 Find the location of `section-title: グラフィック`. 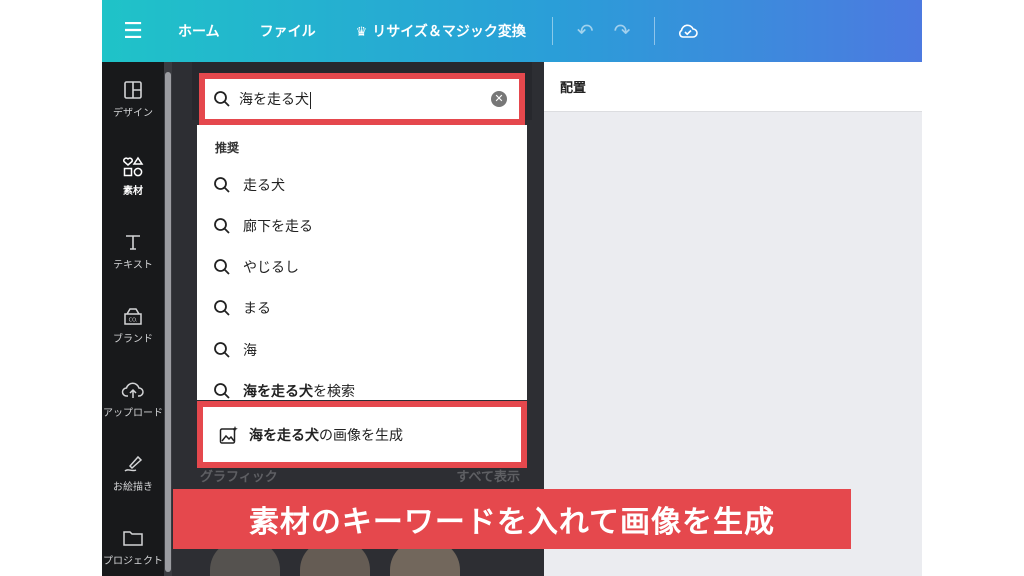

section-title: グラフィック is located at coordinates (239, 477).